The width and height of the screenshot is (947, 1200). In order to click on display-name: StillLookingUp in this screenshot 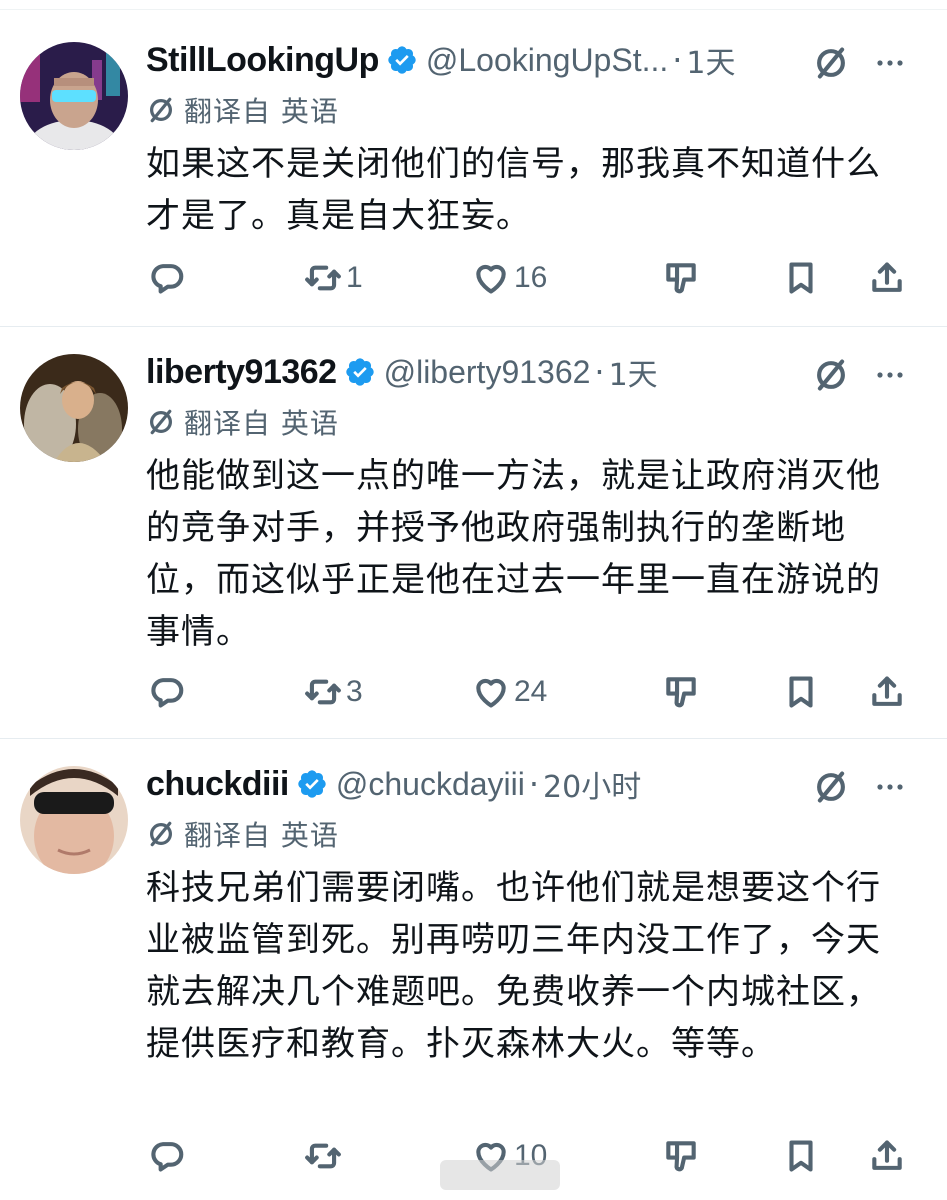, I will do `click(262, 60)`.